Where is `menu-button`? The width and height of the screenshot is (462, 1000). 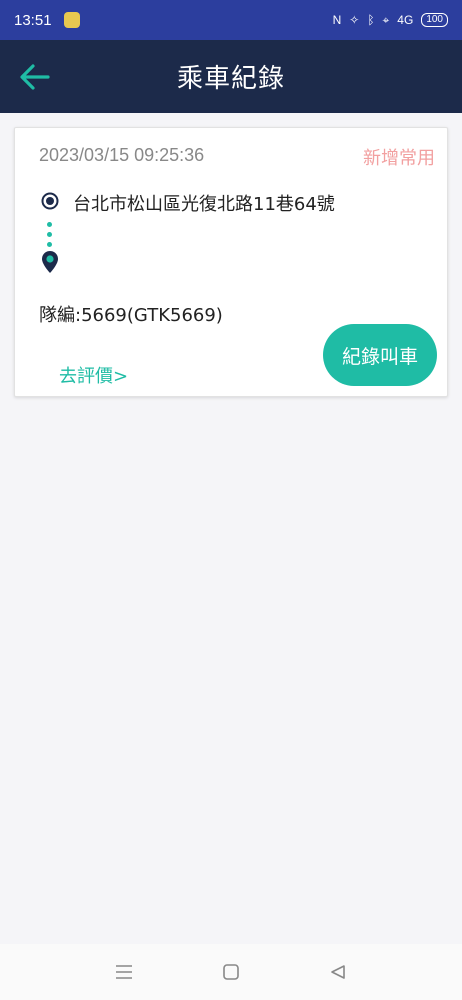 menu-button is located at coordinates (124, 972).